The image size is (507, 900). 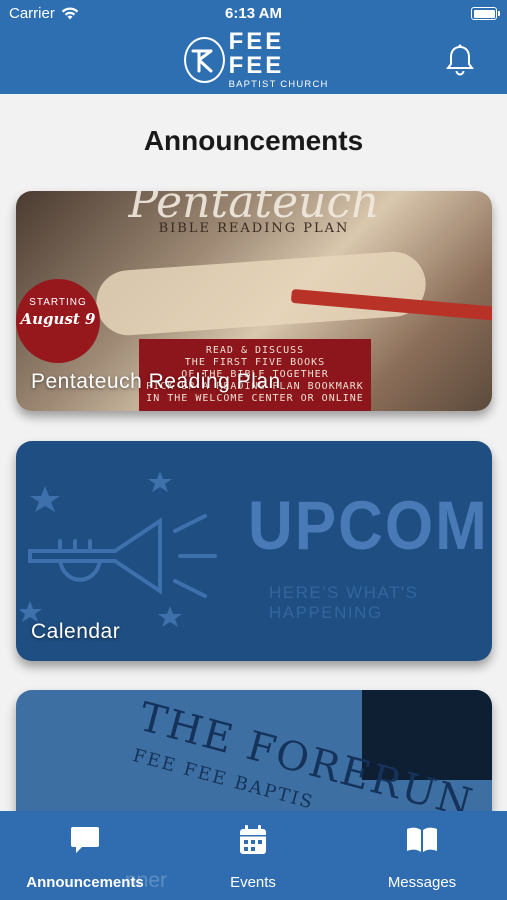 I want to click on tab-label: Announcements, so click(x=85, y=882).